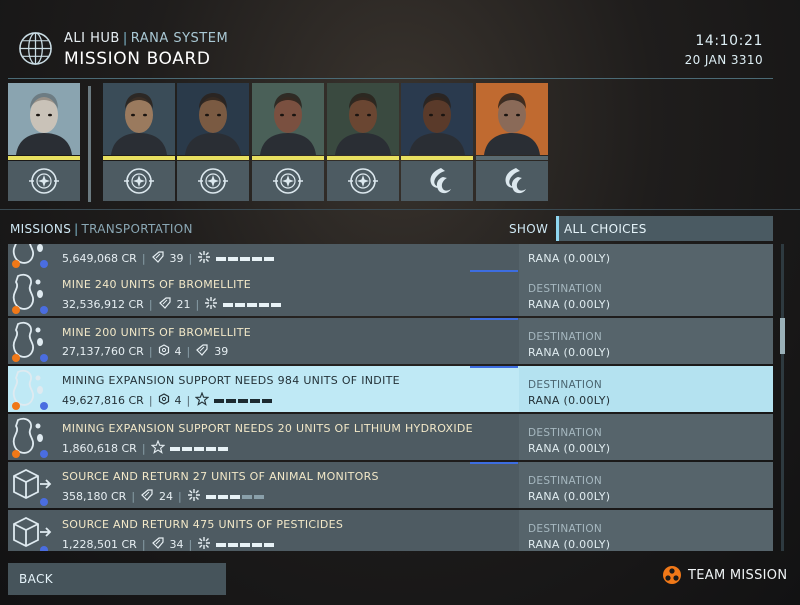  I want to click on mission-meta: 1,228,501 CR | 34 |, so click(168, 543).